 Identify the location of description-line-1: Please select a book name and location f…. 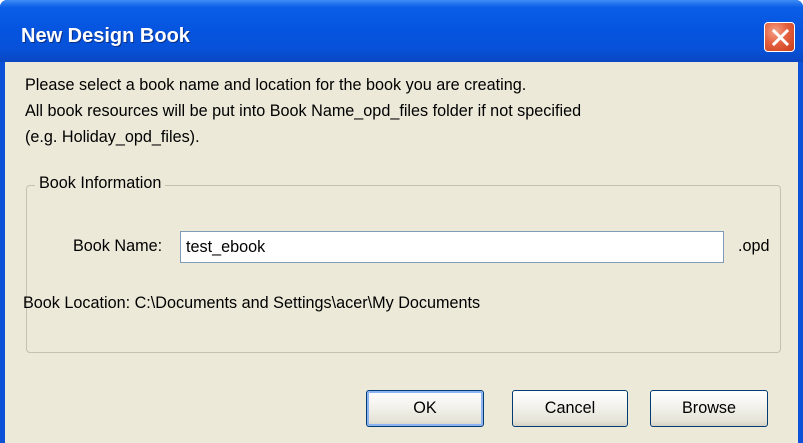
(276, 85).